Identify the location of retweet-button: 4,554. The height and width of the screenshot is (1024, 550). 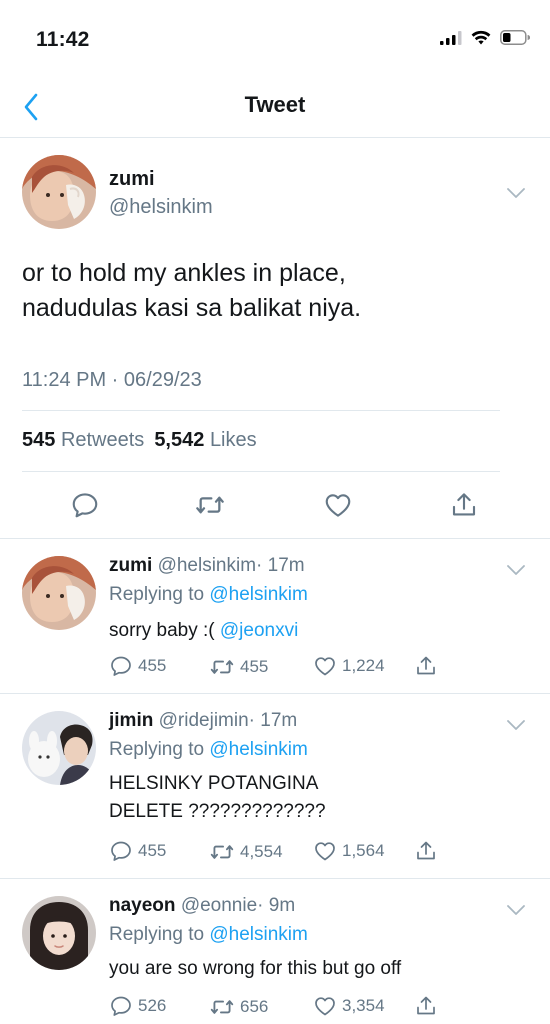
(246, 852).